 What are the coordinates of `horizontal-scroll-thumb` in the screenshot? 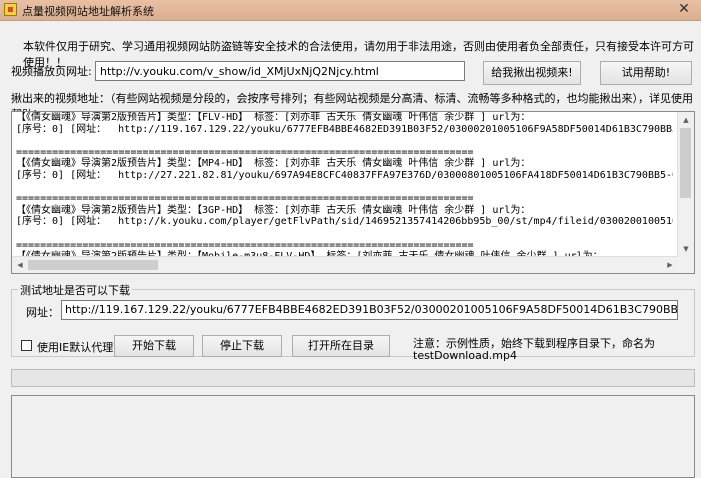 It's located at (93, 265).